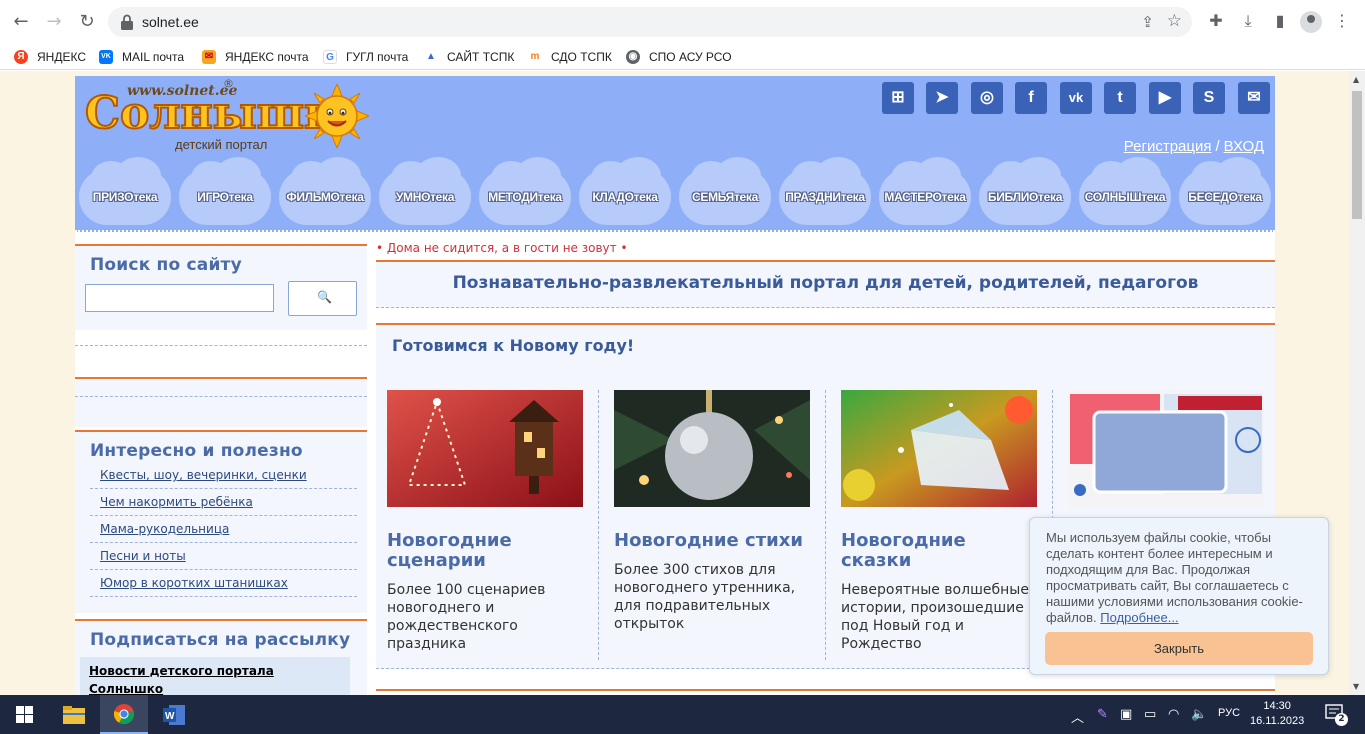  What do you see at coordinates (1244, 146) in the screenshot?
I see `login-link: ВХОД` at bounding box center [1244, 146].